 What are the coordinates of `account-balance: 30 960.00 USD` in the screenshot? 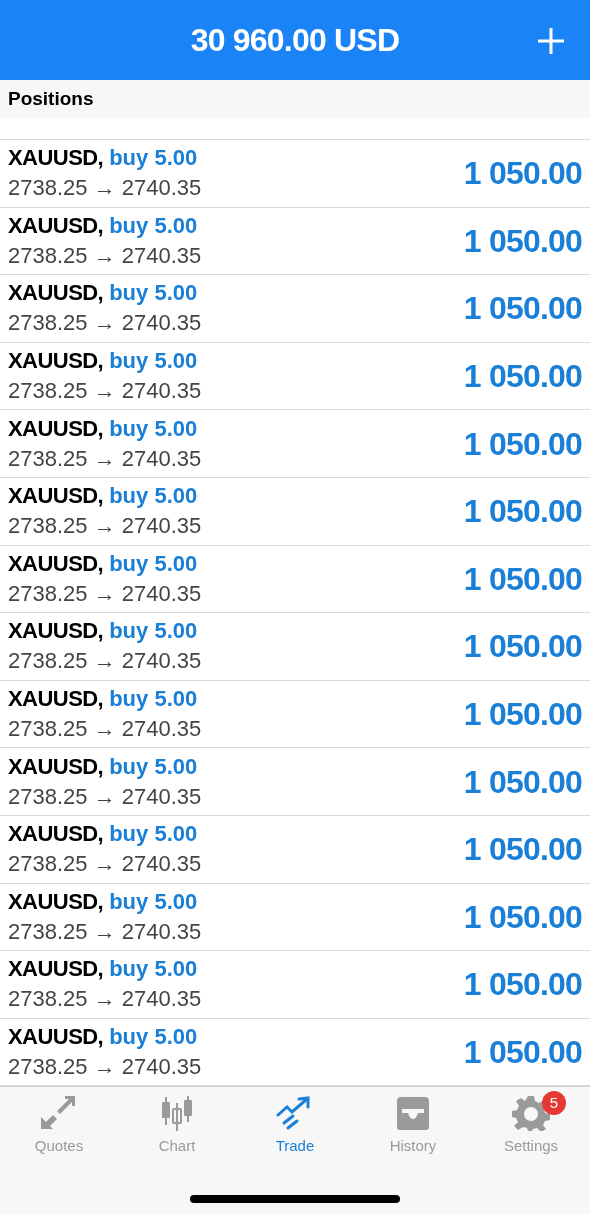 It's located at (295, 40).